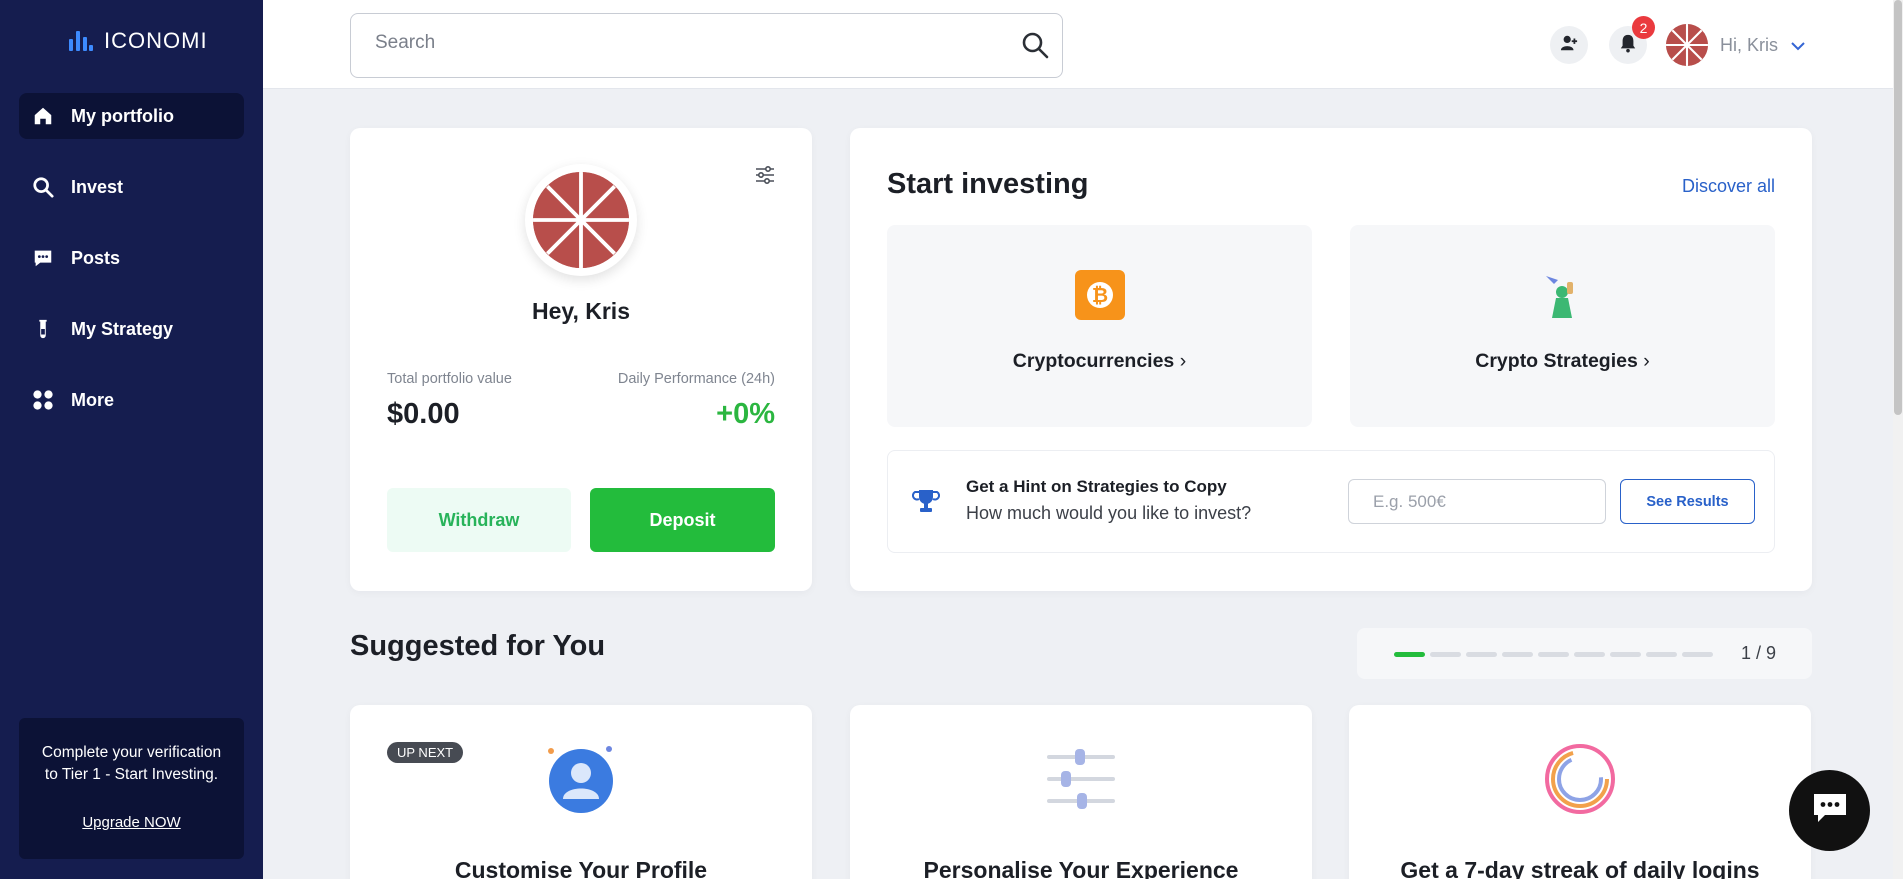 This screenshot has height=879, width=1903. I want to click on notifications-button: 2, so click(1632, 40).